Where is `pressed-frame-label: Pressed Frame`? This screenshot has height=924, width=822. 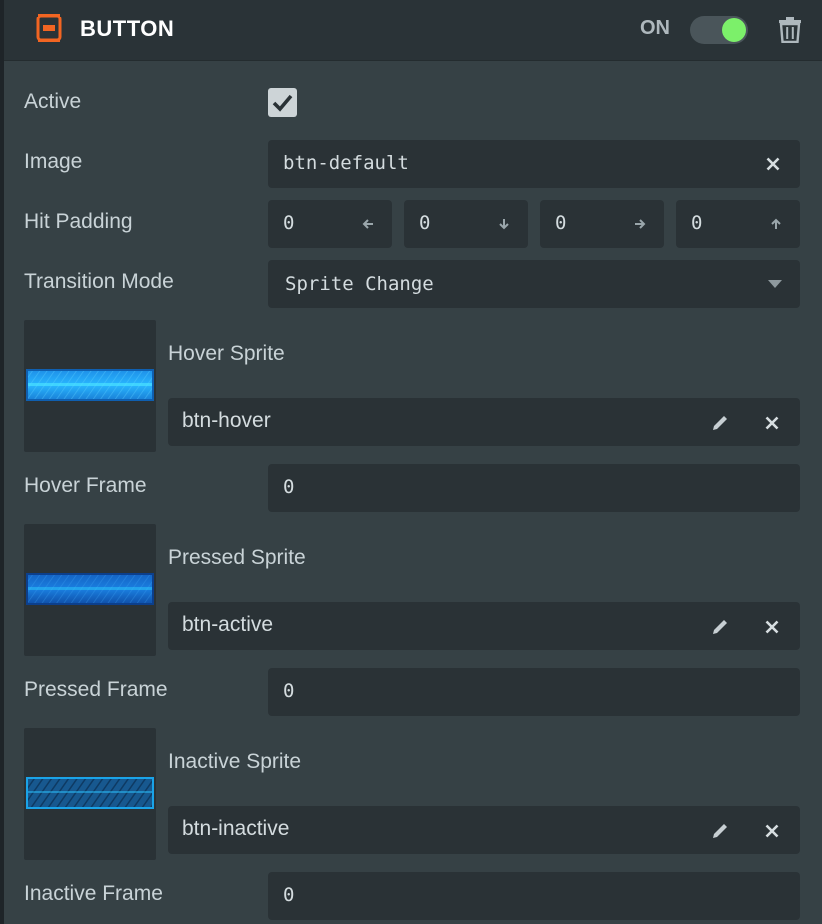
pressed-frame-label: Pressed Frame is located at coordinates (96, 689).